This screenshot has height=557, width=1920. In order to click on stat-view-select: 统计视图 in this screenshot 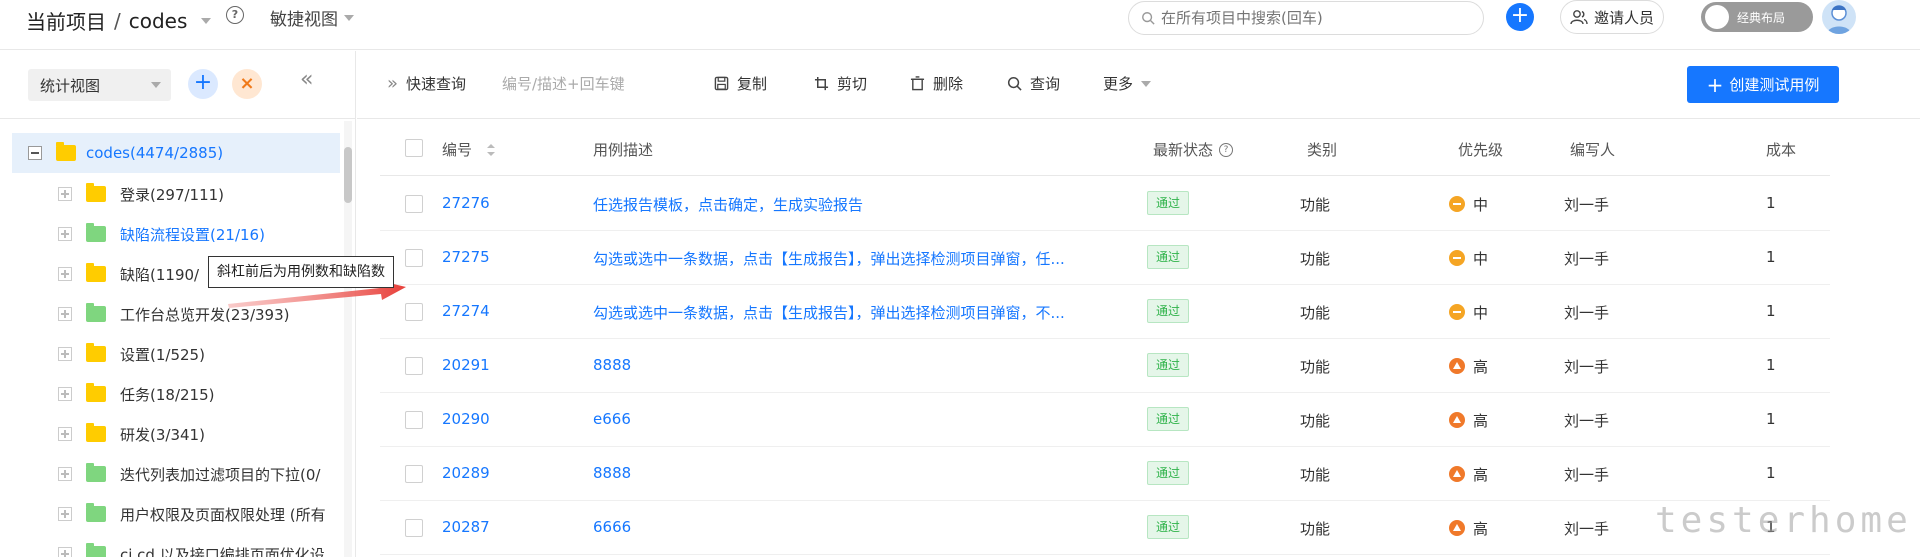, I will do `click(99, 85)`.